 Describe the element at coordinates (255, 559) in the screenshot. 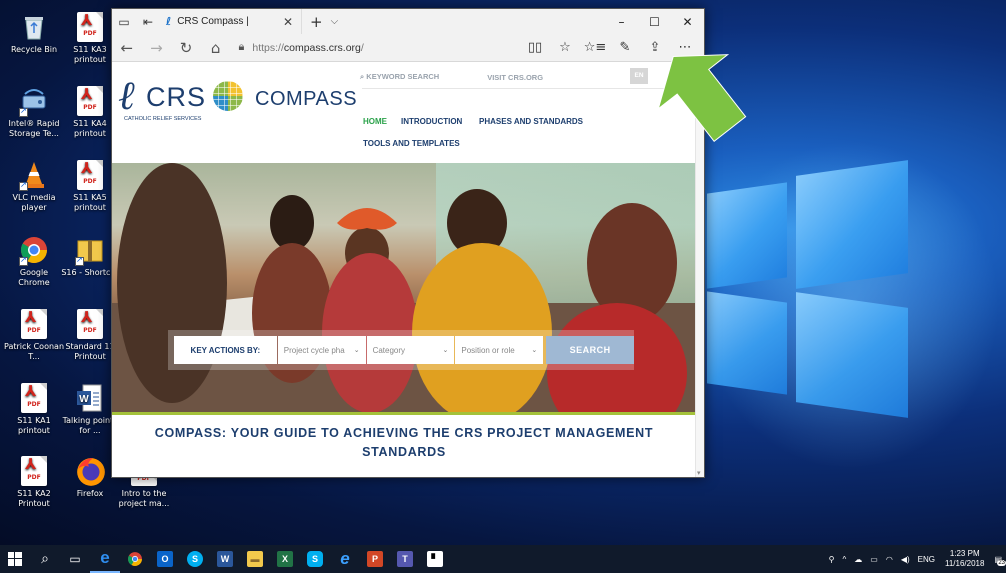

I see `taskbar-file-explorer-icon: ▬` at that location.